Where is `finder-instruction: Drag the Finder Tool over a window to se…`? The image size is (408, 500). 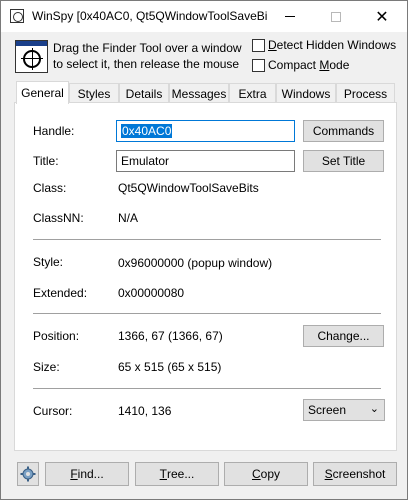 finder-instruction: Drag the Finder Tool over a window to se… is located at coordinates (147, 56).